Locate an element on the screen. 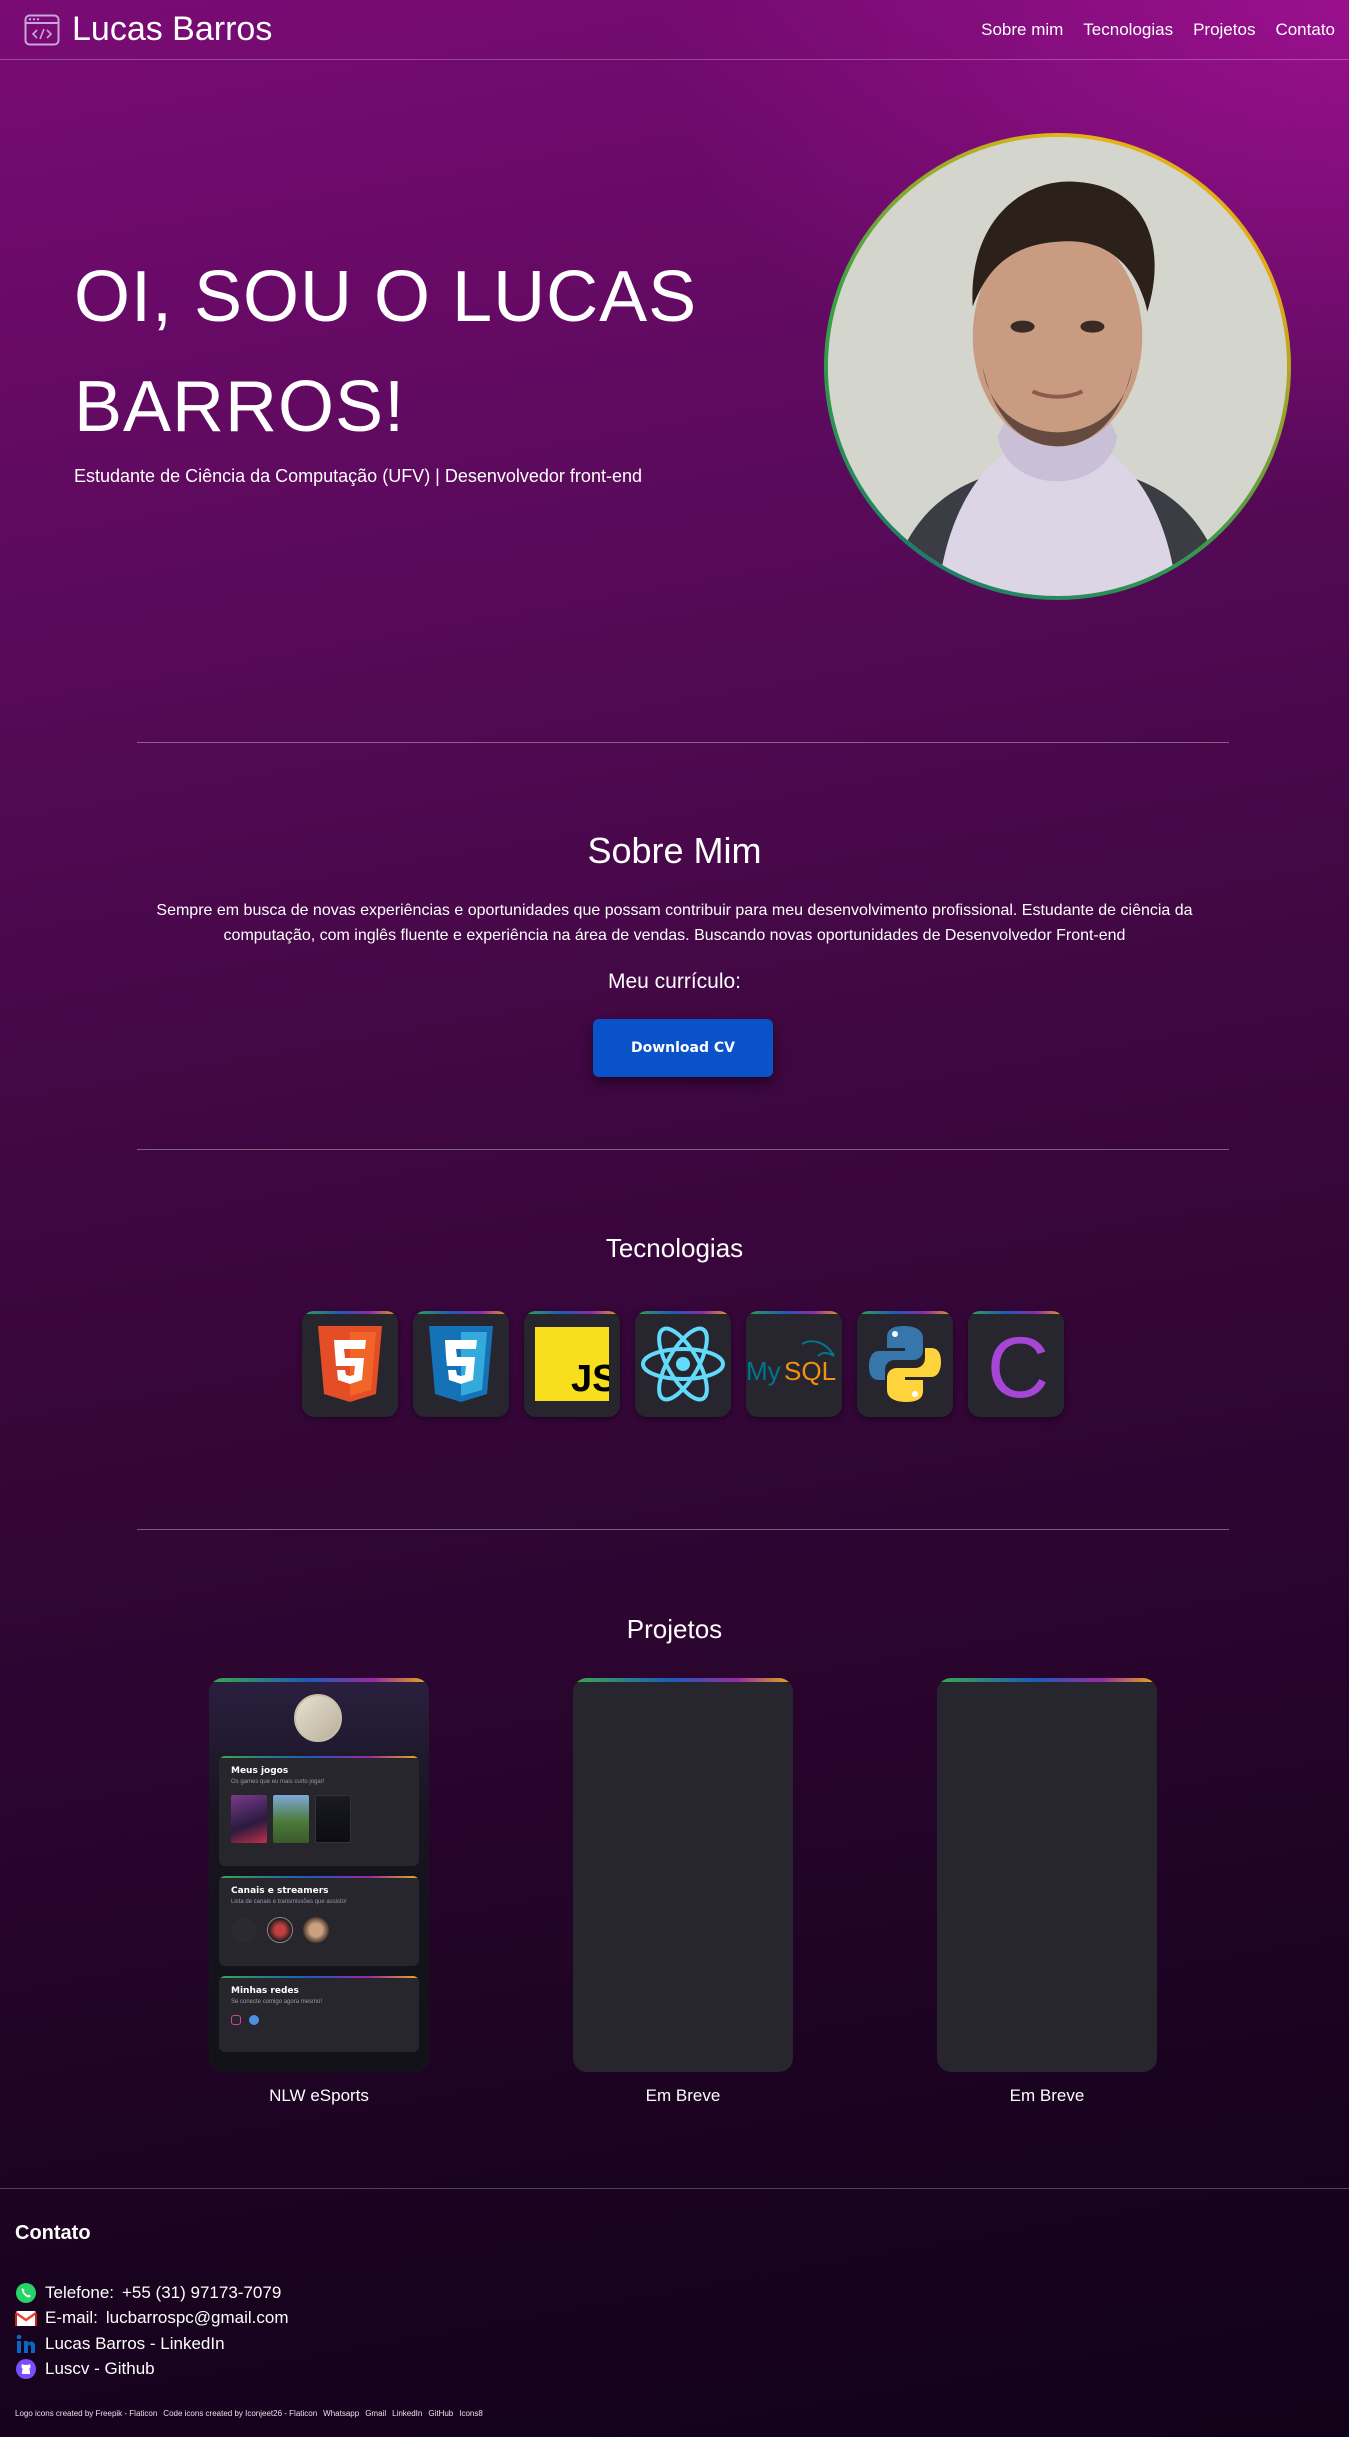  linkedin-icon is located at coordinates (25, 2343).